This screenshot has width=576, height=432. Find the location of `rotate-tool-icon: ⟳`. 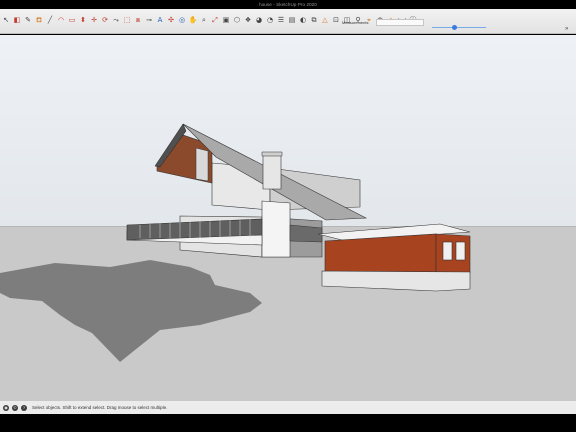

rotate-tool-icon: ⟳ is located at coordinates (105, 20).